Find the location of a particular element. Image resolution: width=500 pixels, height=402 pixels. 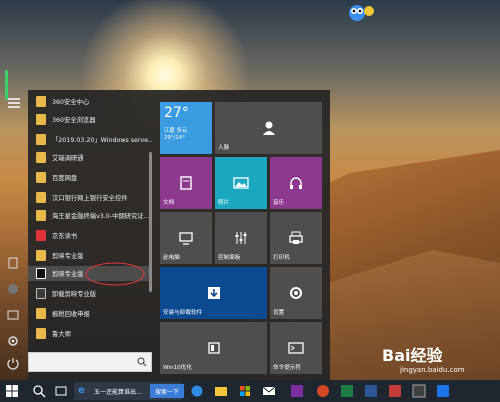

settings-tile: 设置 is located at coordinates (296, 293).